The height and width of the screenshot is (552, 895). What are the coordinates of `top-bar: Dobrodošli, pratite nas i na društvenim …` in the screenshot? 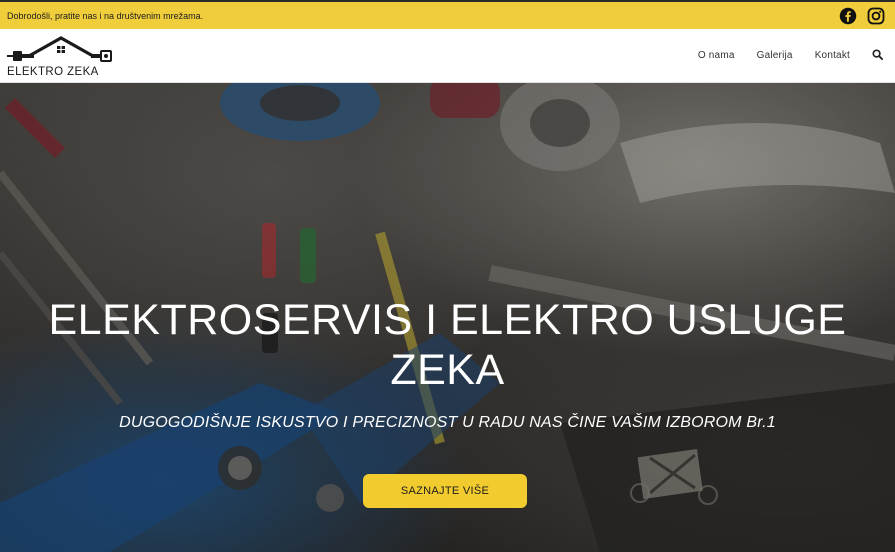 It's located at (447, 14).